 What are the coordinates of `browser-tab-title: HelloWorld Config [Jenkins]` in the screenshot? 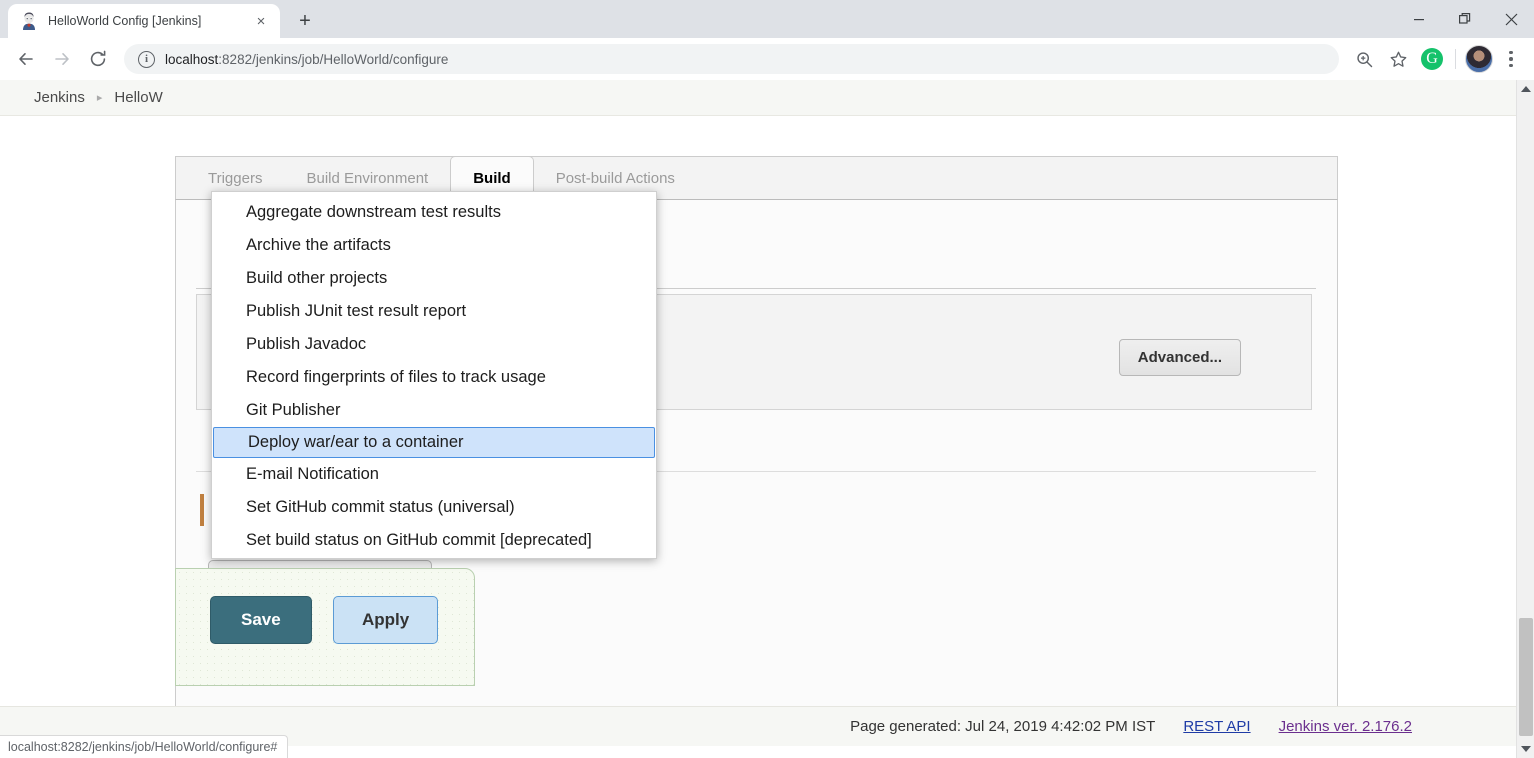 It's located at (125, 21).